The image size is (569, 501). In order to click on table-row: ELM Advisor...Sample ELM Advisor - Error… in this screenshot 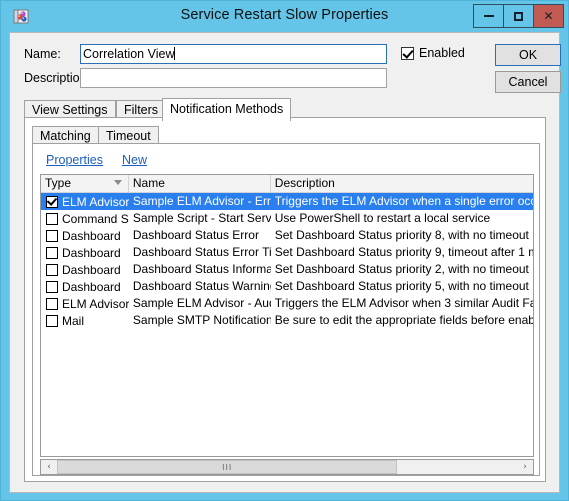, I will do `click(287, 201)`.